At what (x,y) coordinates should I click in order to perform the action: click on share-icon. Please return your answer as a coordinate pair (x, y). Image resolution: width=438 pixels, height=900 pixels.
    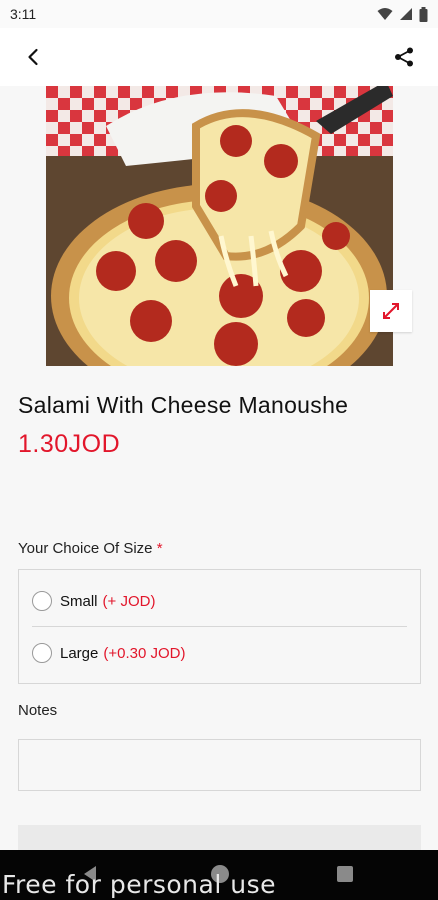
    Looking at the image, I should click on (404, 57).